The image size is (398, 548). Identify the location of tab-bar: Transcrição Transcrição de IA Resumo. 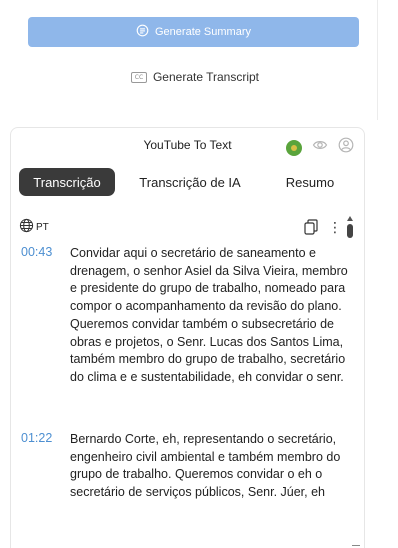
(187, 182).